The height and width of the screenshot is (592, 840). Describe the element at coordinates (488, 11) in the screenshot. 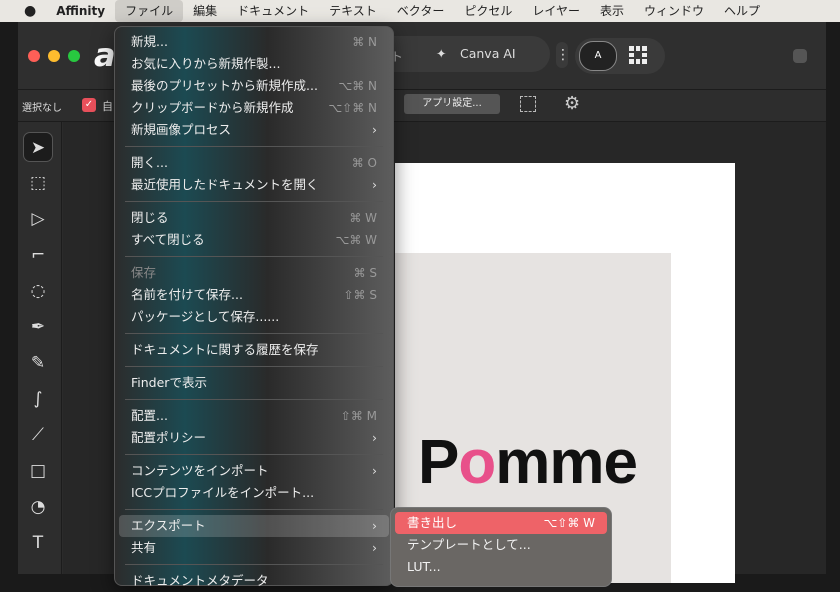

I see `menu-pixel: ピクセル` at that location.